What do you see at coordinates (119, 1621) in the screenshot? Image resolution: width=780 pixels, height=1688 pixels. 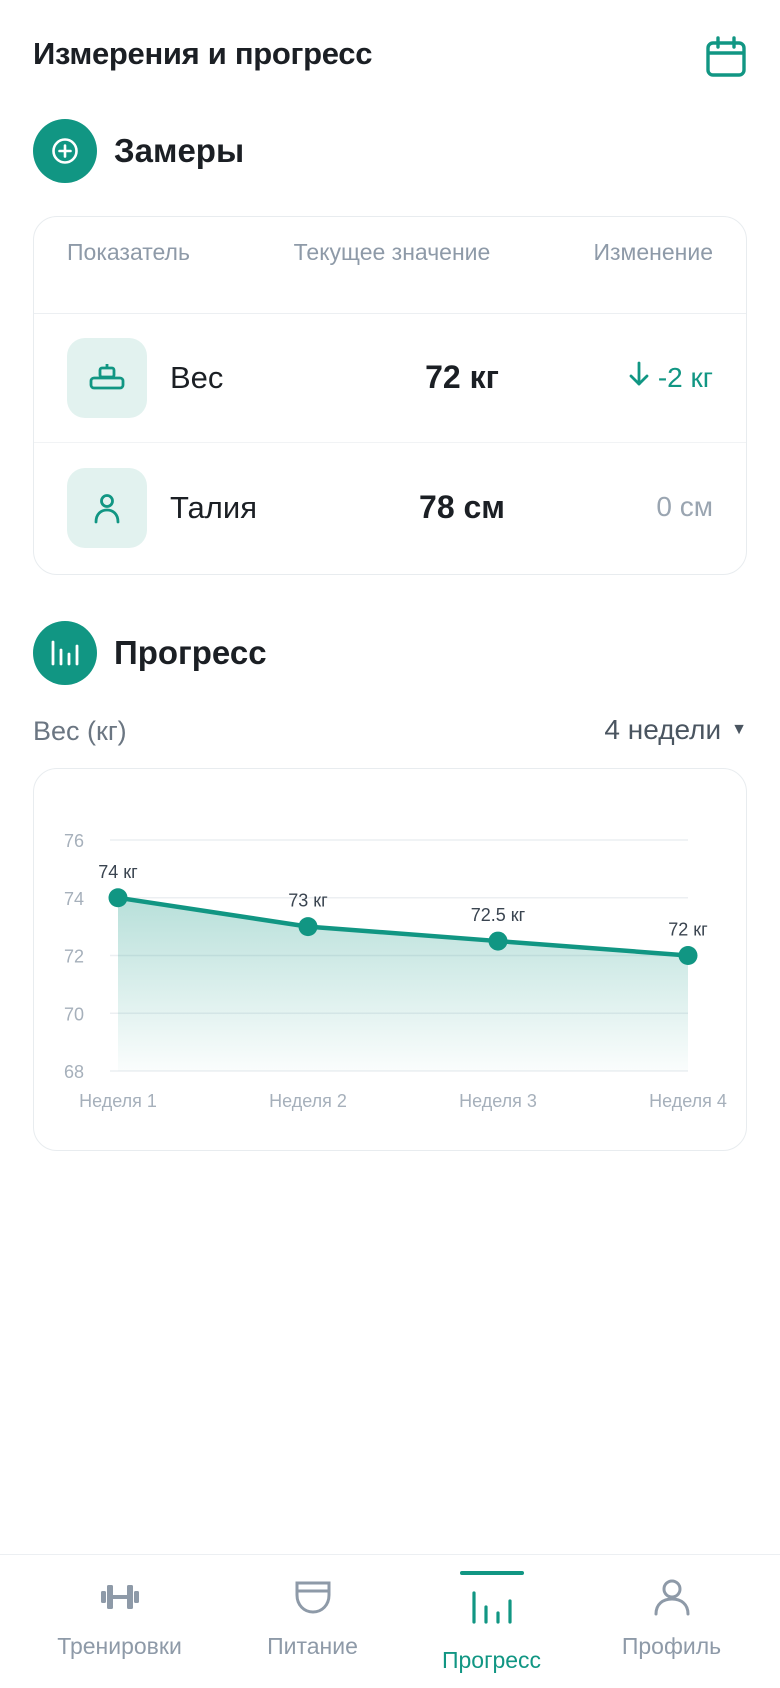 I see `nav-item-workouts: Тренировки` at bounding box center [119, 1621].